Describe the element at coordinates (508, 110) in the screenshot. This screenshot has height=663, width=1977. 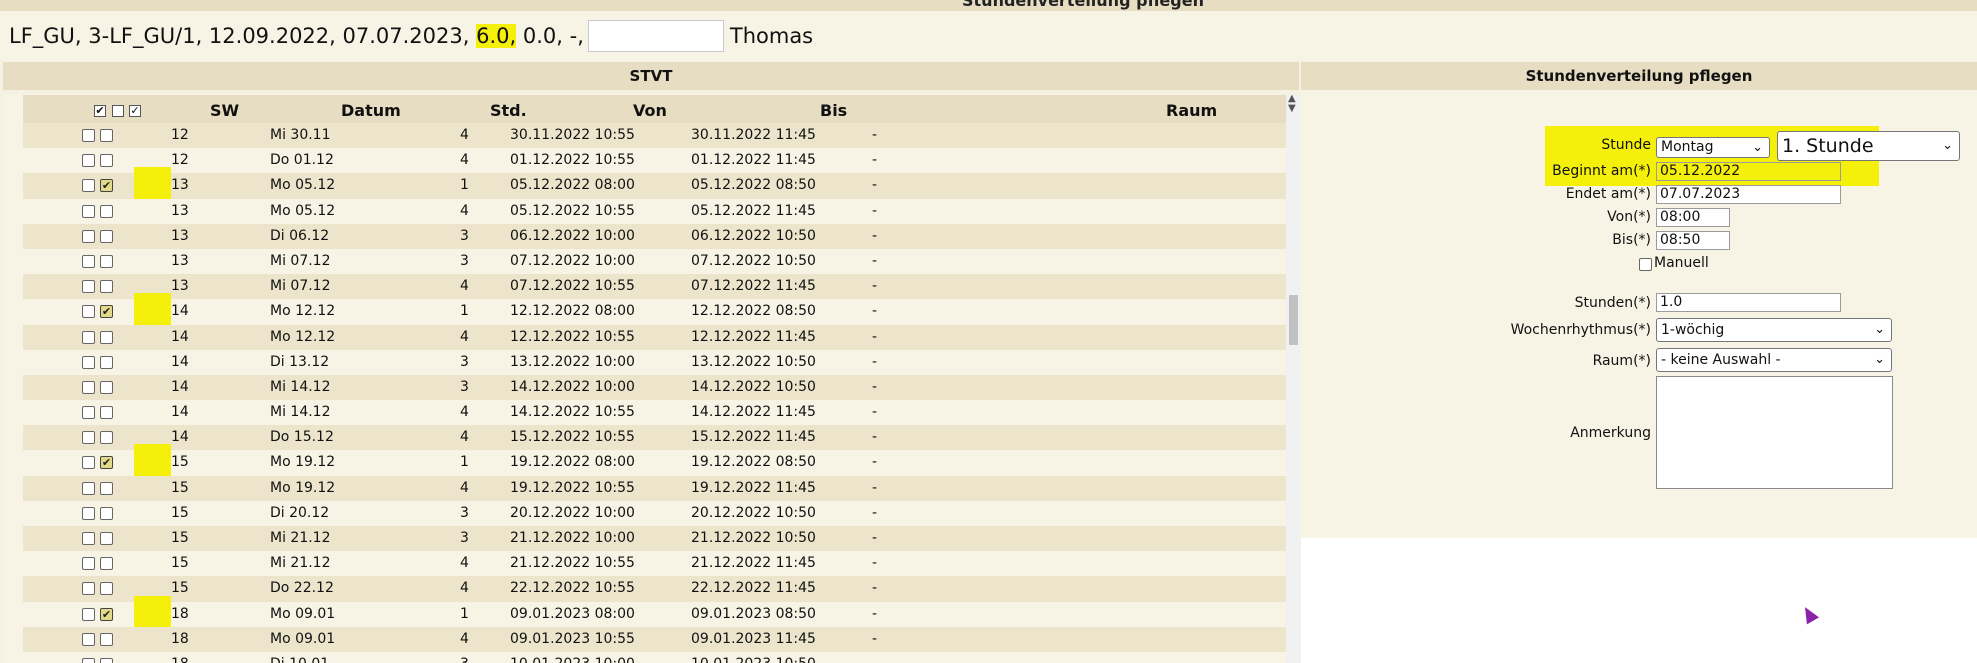
I see `col-std: Std.` at that location.